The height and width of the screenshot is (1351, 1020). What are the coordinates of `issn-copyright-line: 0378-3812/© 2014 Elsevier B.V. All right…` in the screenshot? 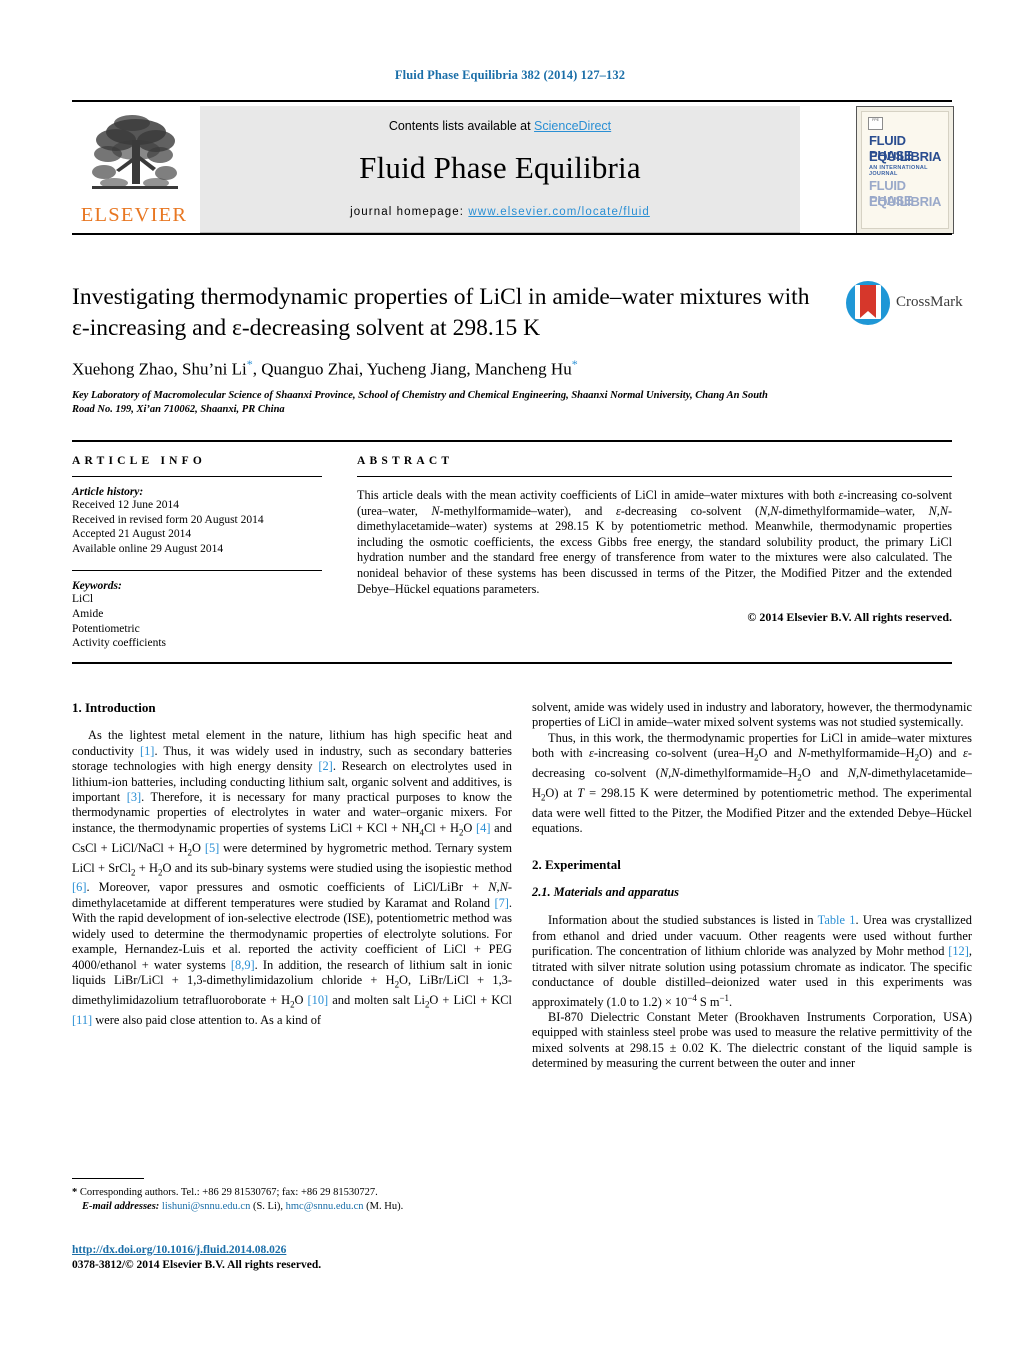 It's located at (197, 1265).